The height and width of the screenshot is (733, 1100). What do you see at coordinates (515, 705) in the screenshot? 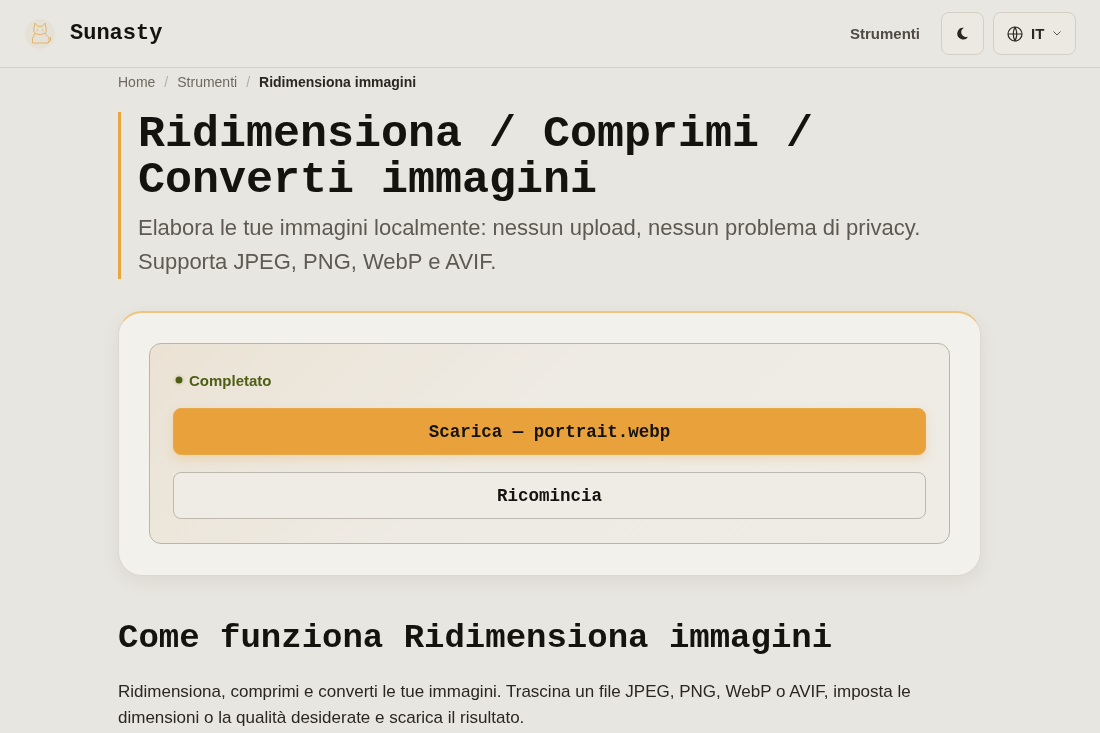
I see `section-text: Ridimensiona, comprimi e converti le tue immagini. Trascina un file JPEG, PNG, WebP o AVIF, imposta le dimensioni o la qualità desiderate e scarica il risultato.` at bounding box center [515, 705].